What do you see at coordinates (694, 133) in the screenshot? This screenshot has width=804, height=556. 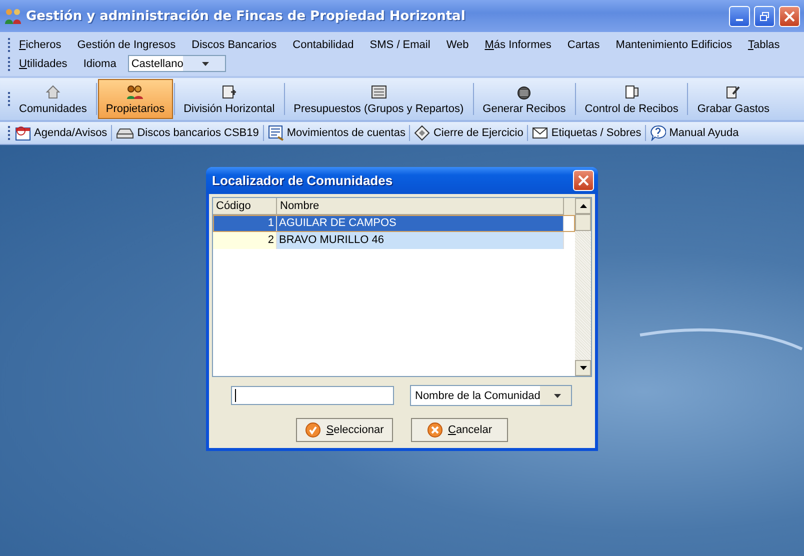 I see `toolbar-link: Manual Ayuda` at bounding box center [694, 133].